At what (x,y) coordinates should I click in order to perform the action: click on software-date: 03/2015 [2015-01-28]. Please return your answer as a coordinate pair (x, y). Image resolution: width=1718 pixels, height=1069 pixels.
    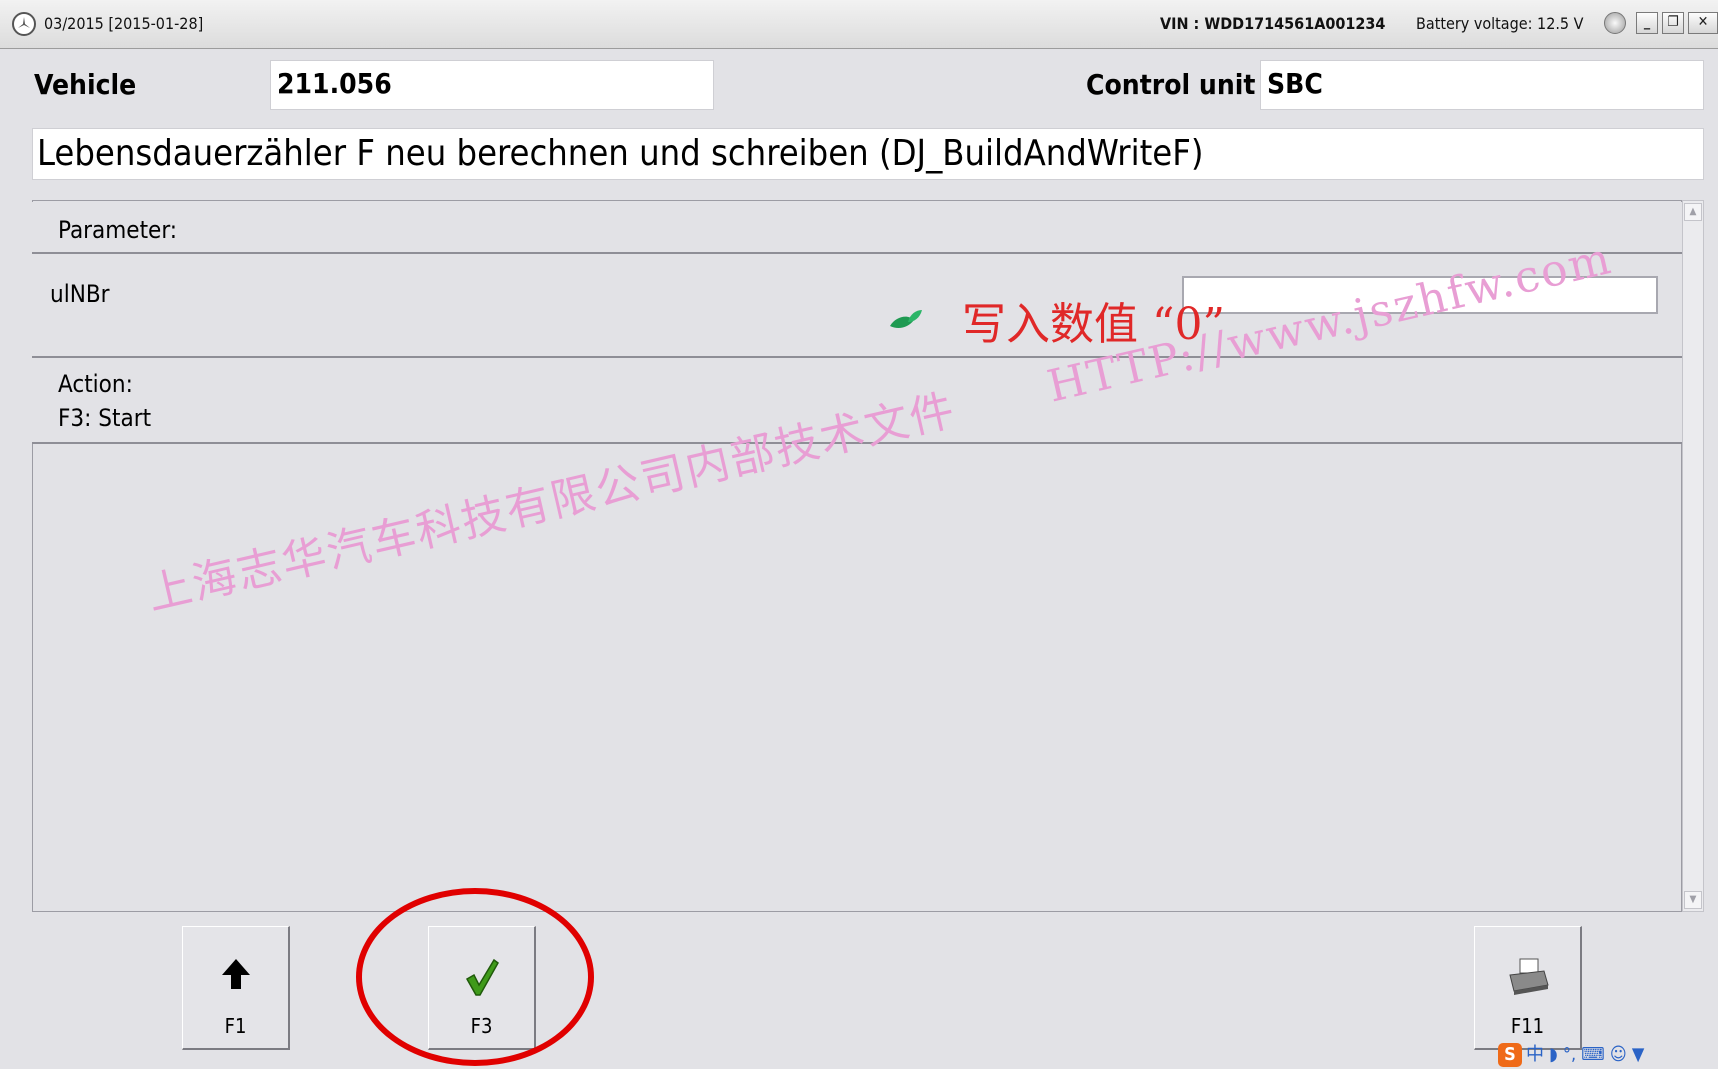
    Looking at the image, I should click on (124, 23).